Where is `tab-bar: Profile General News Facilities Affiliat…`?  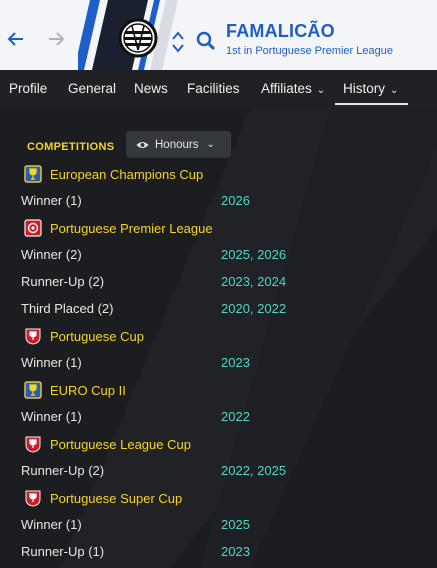
tab-bar: Profile General News Facilities Affiliat… is located at coordinates (218, 89).